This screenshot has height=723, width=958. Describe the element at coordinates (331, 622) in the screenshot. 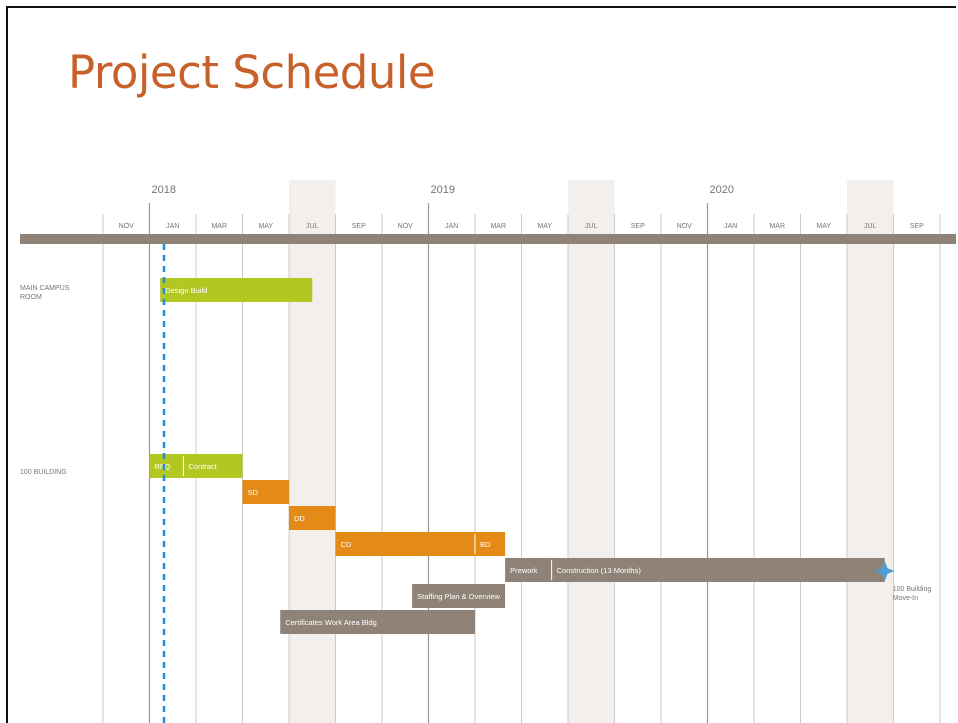

I see `task-label: Certificates Work Area Bldg` at that location.